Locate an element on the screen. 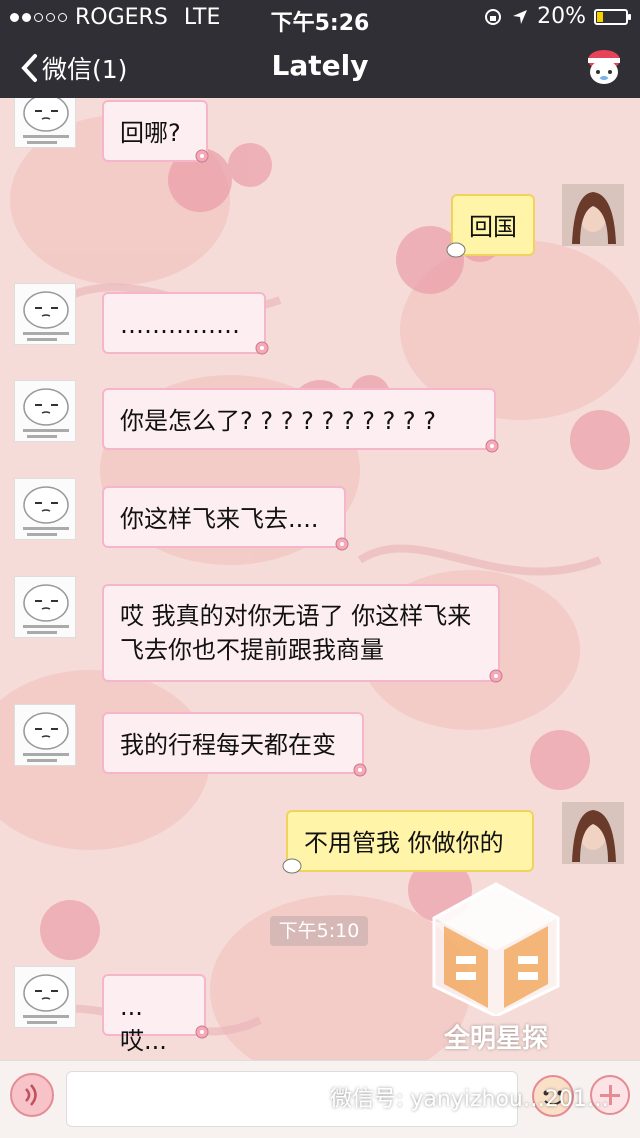 This screenshot has height=1138, width=640. voice-input-button is located at coordinates (32, 1095).